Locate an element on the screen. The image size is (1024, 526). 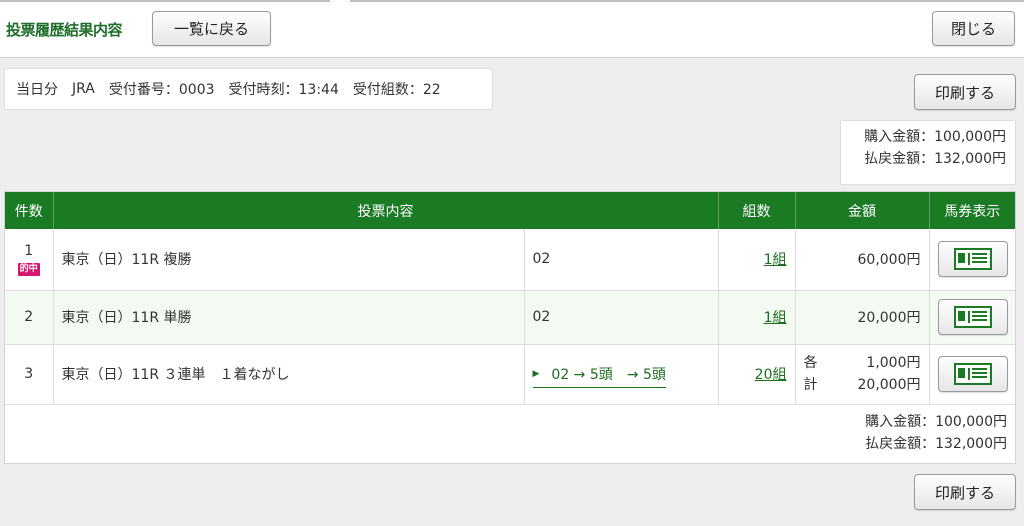
hit-badge: 的中 is located at coordinates (28, 269).